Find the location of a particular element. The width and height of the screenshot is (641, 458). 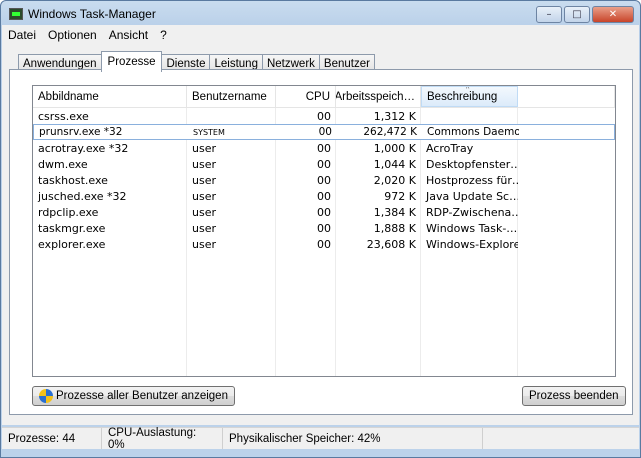

process-row: acrotray.exe *32 user 00 1,000 K AcroTray is located at coordinates (324, 148).